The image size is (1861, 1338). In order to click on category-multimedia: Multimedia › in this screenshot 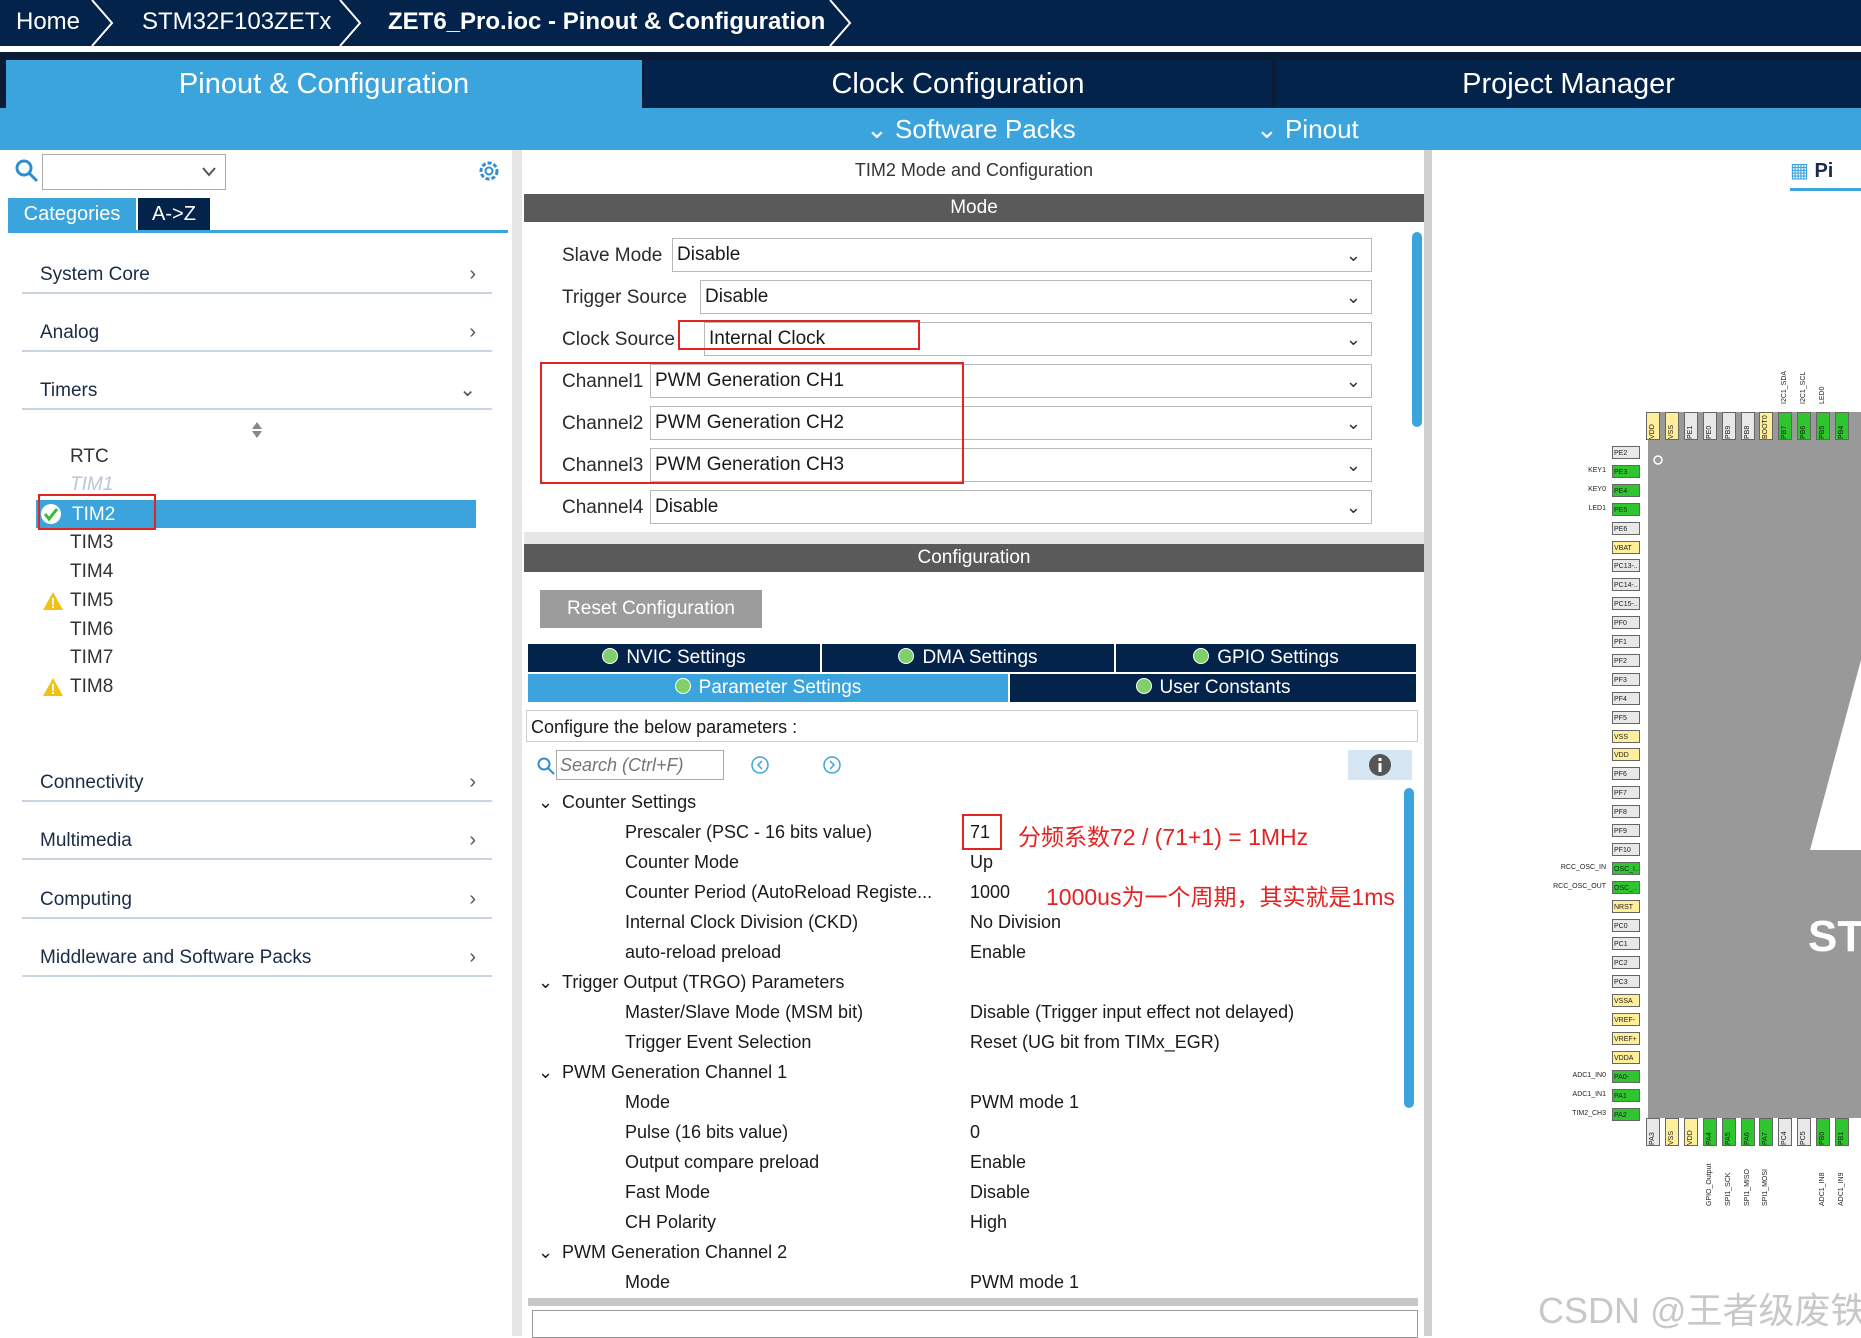, I will do `click(257, 834)`.